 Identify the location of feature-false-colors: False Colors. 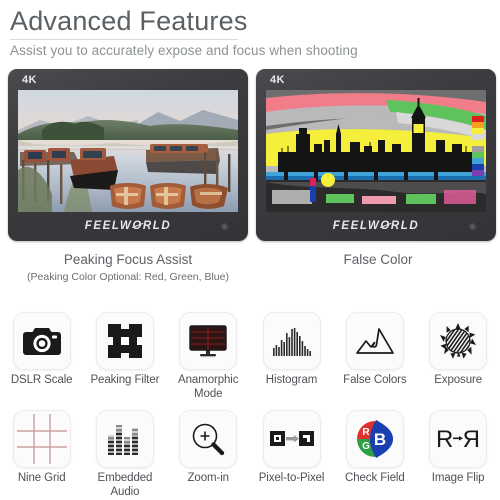
(374, 356).